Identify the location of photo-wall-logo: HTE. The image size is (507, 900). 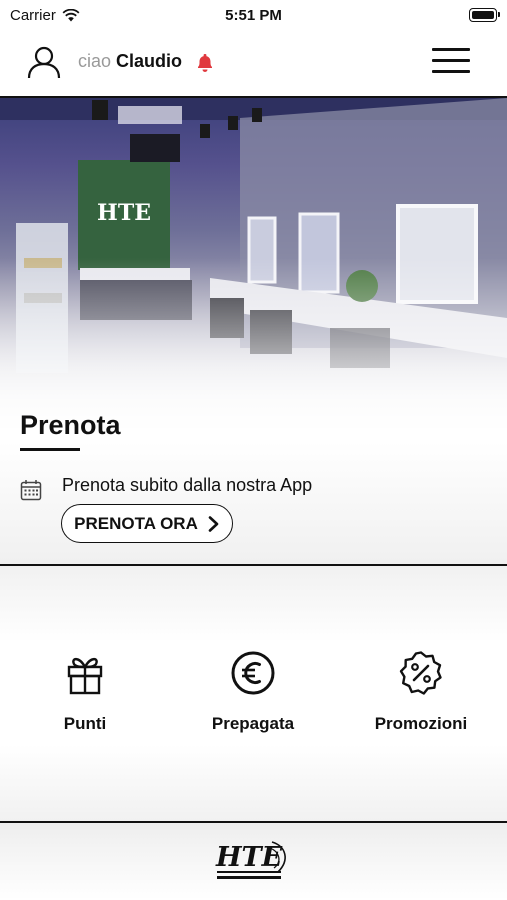
(124, 213).